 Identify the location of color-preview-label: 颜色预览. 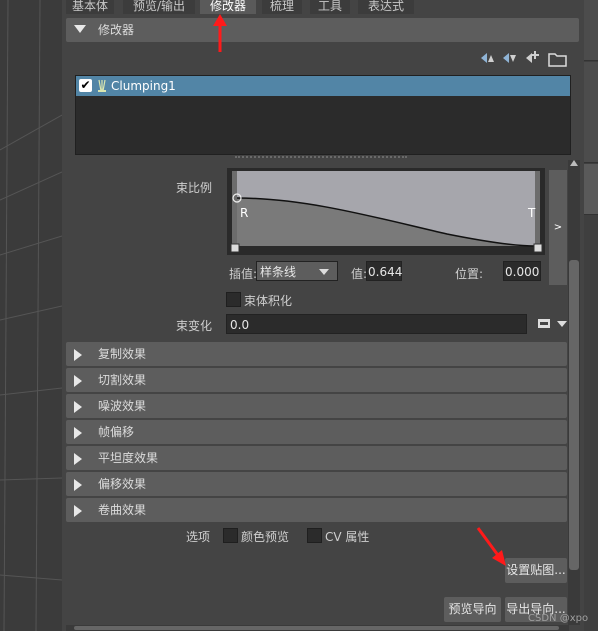
(265, 537).